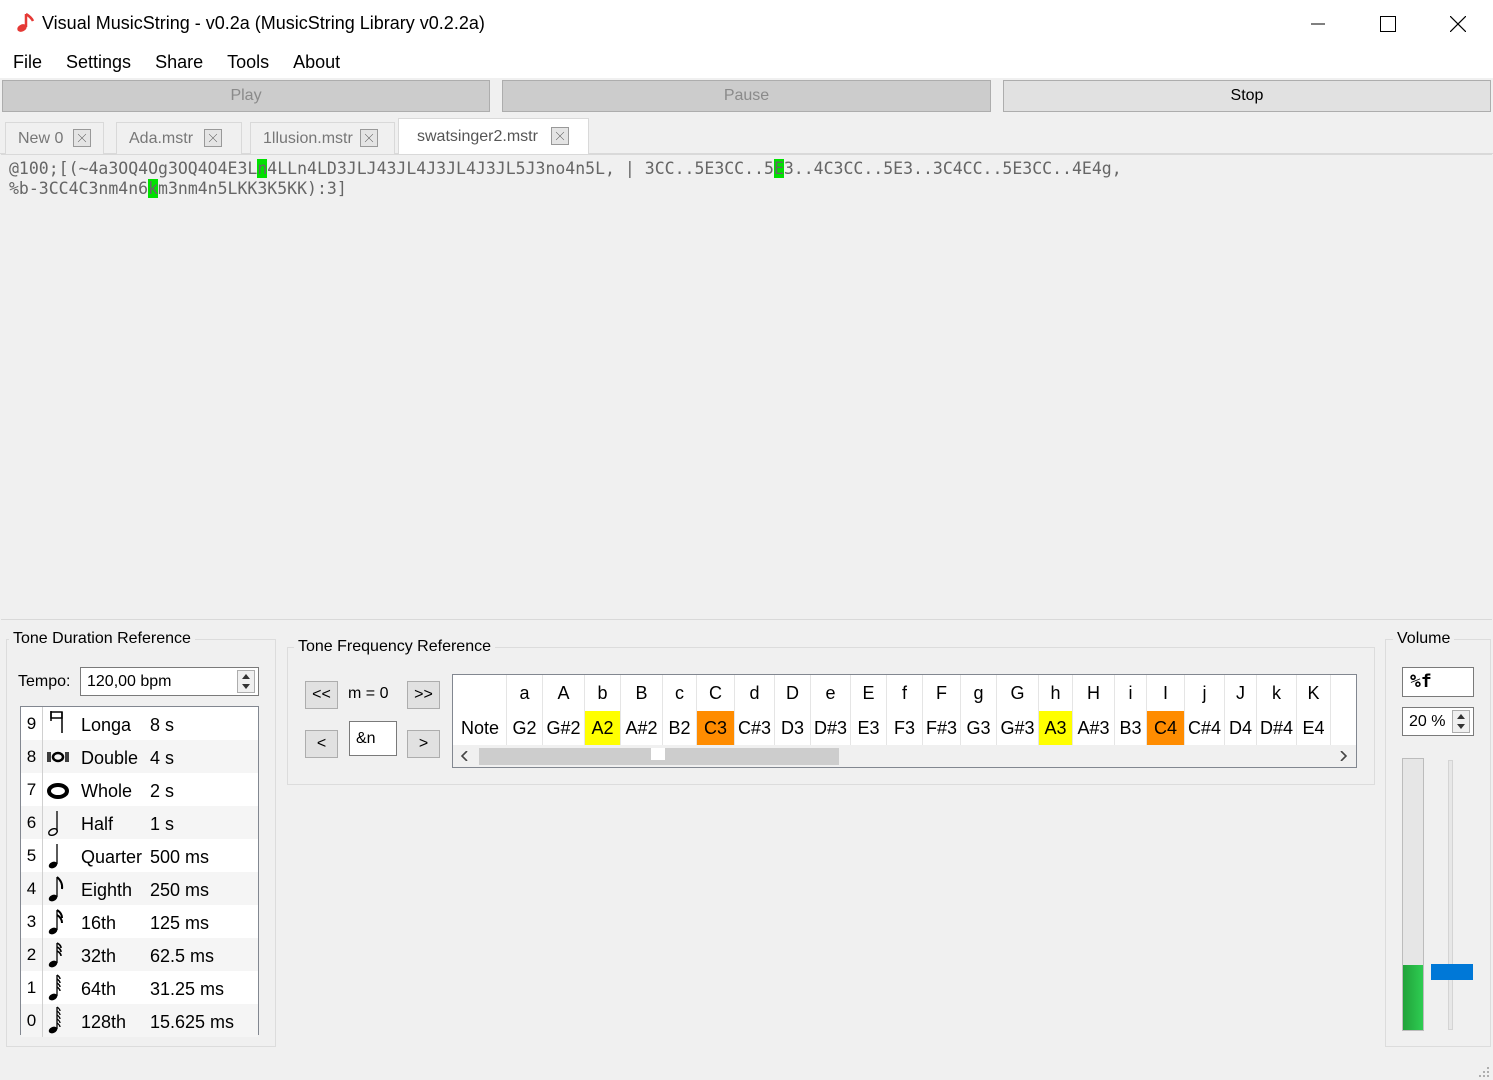 Image resolution: width=1493 pixels, height=1080 pixels. What do you see at coordinates (27, 63) in the screenshot?
I see `menu-file: File` at bounding box center [27, 63].